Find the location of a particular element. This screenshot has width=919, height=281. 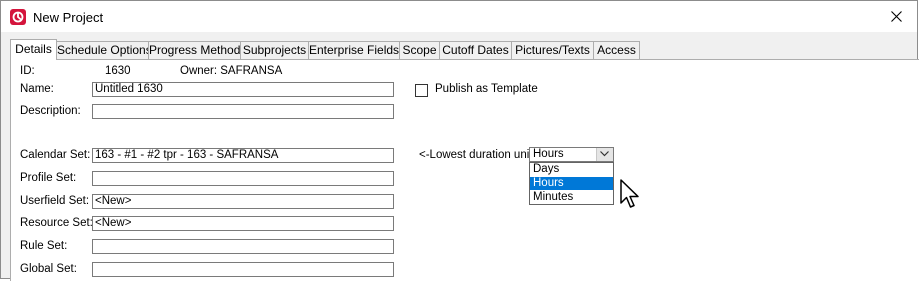

duration-units-options: Days Hours Minutes is located at coordinates (571, 183).